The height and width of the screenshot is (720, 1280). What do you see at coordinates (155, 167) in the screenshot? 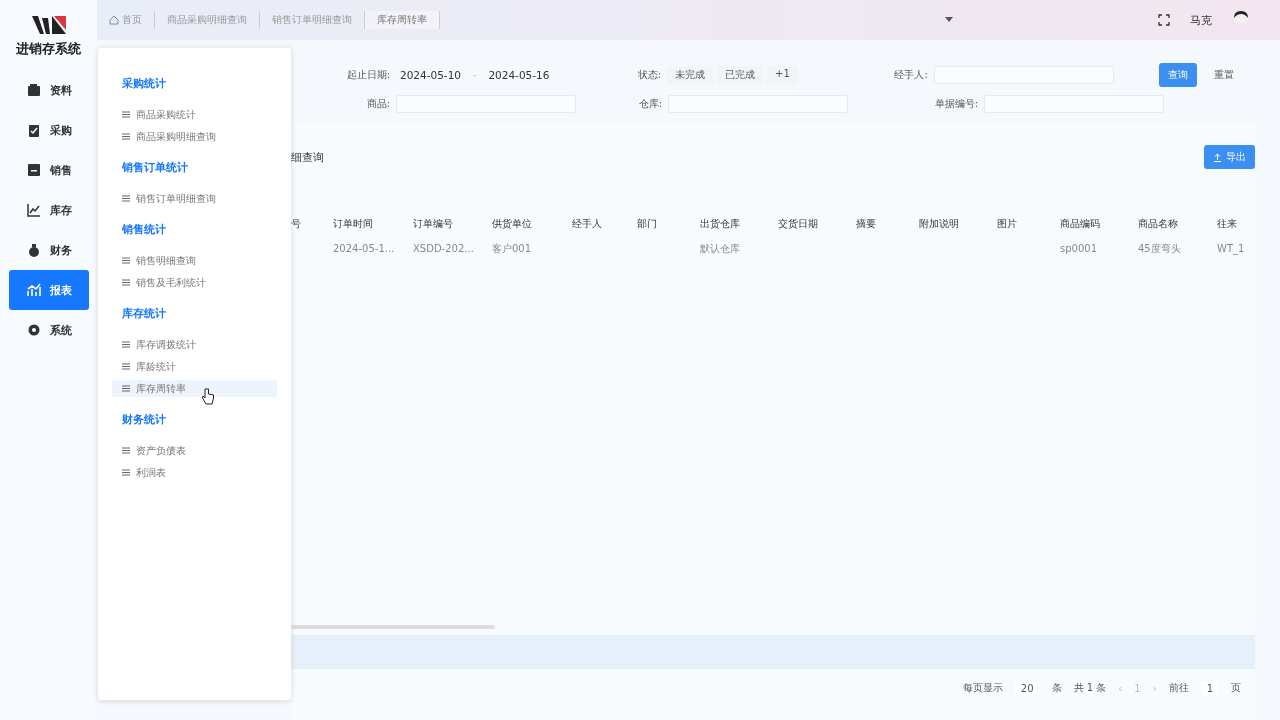
I see `menu-group-title: 销售订单统计` at bounding box center [155, 167].